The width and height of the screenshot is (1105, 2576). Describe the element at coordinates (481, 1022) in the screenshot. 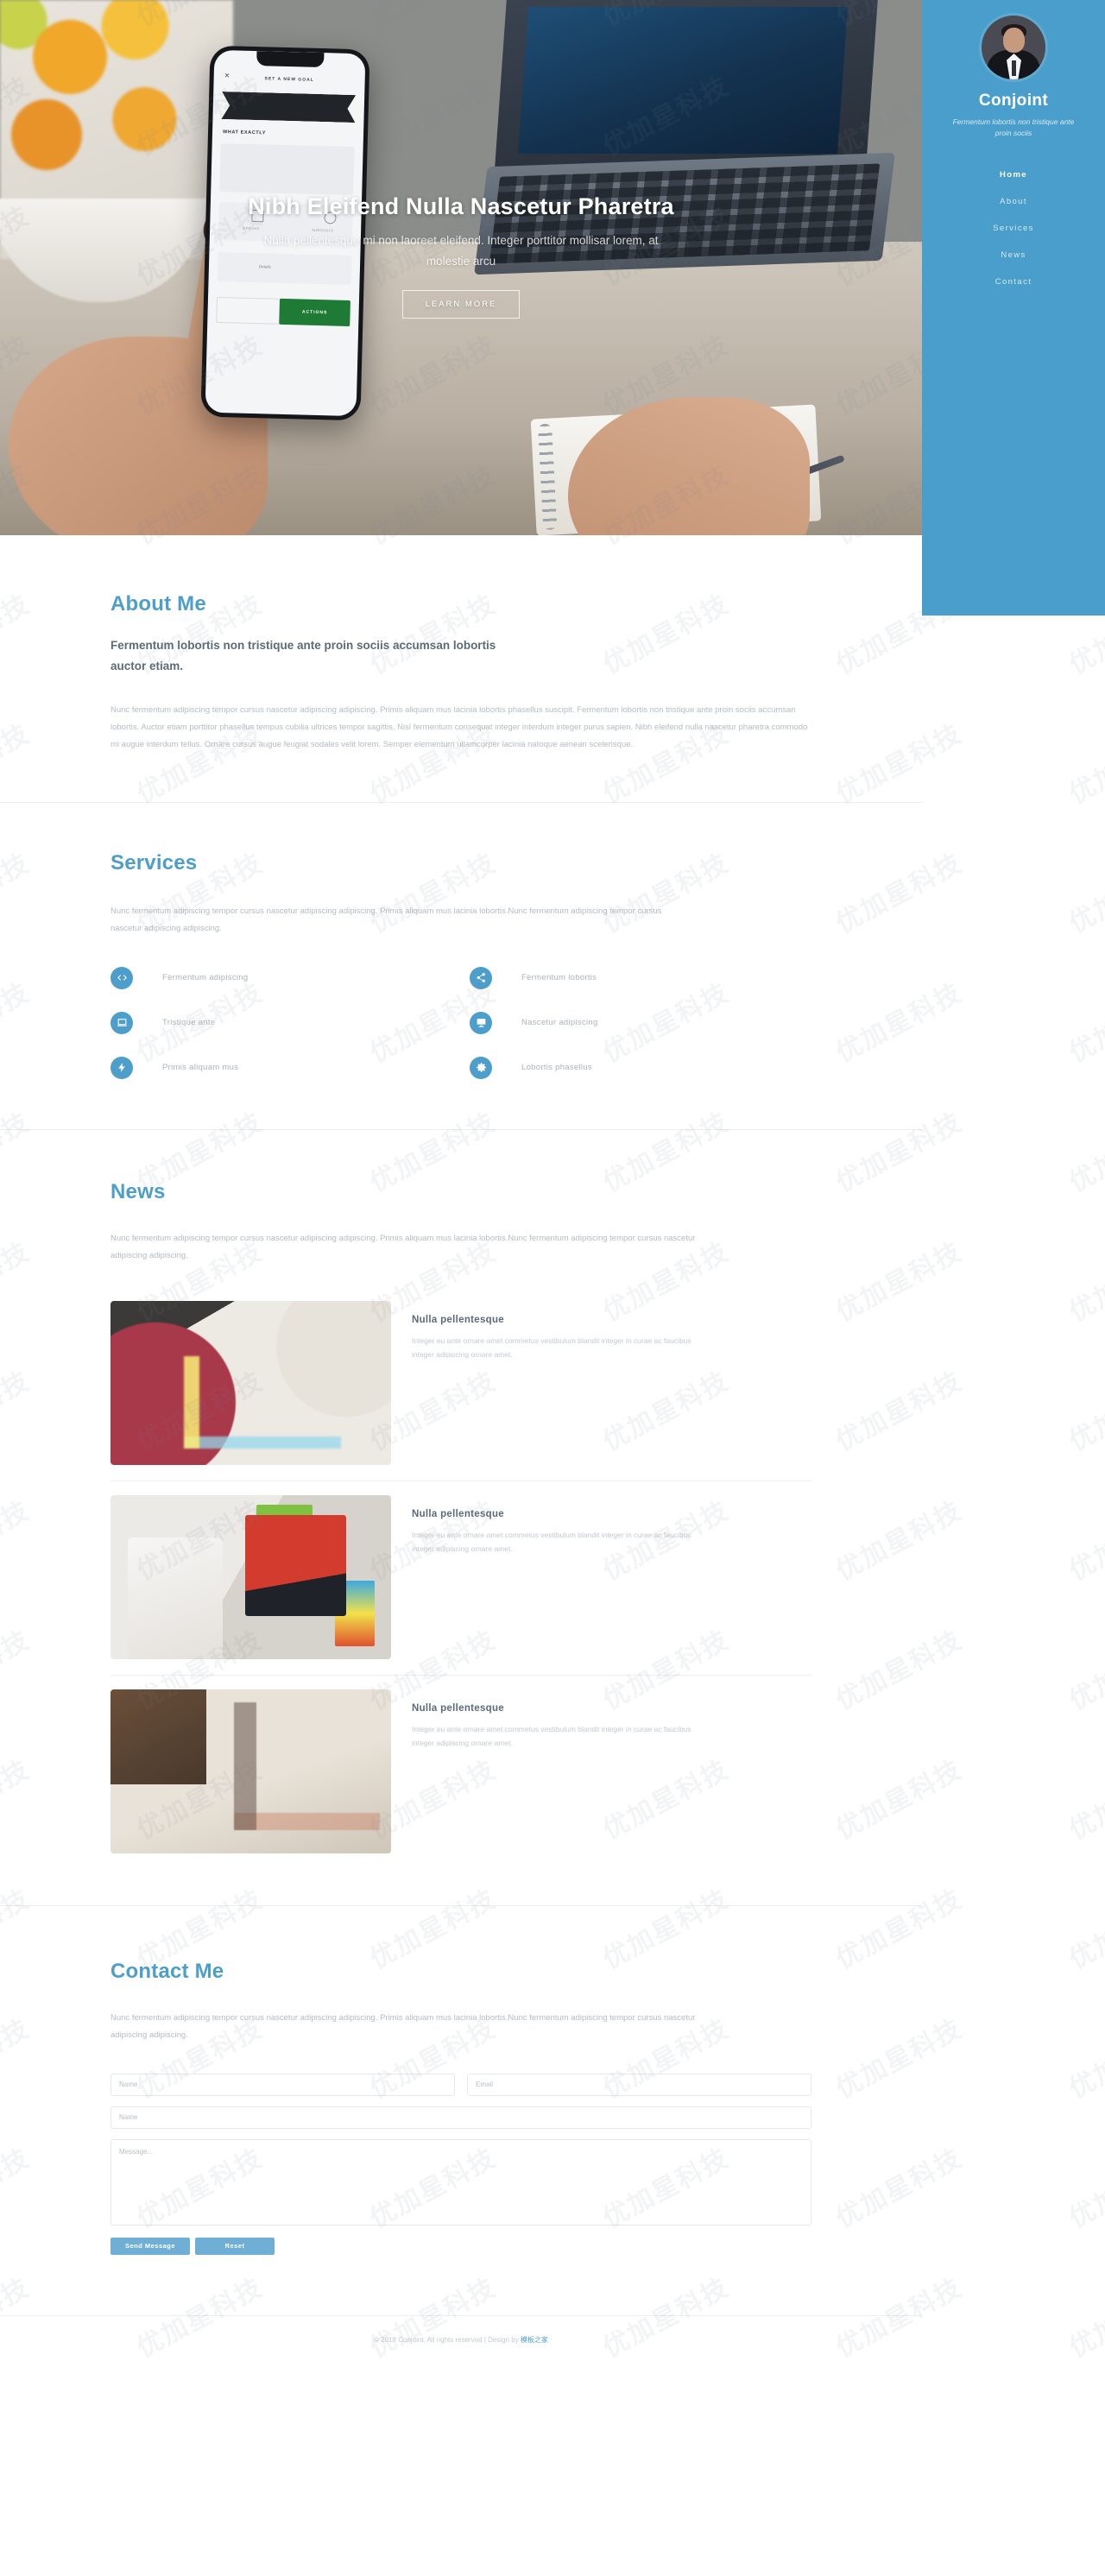

I see `desktop-icon` at that location.